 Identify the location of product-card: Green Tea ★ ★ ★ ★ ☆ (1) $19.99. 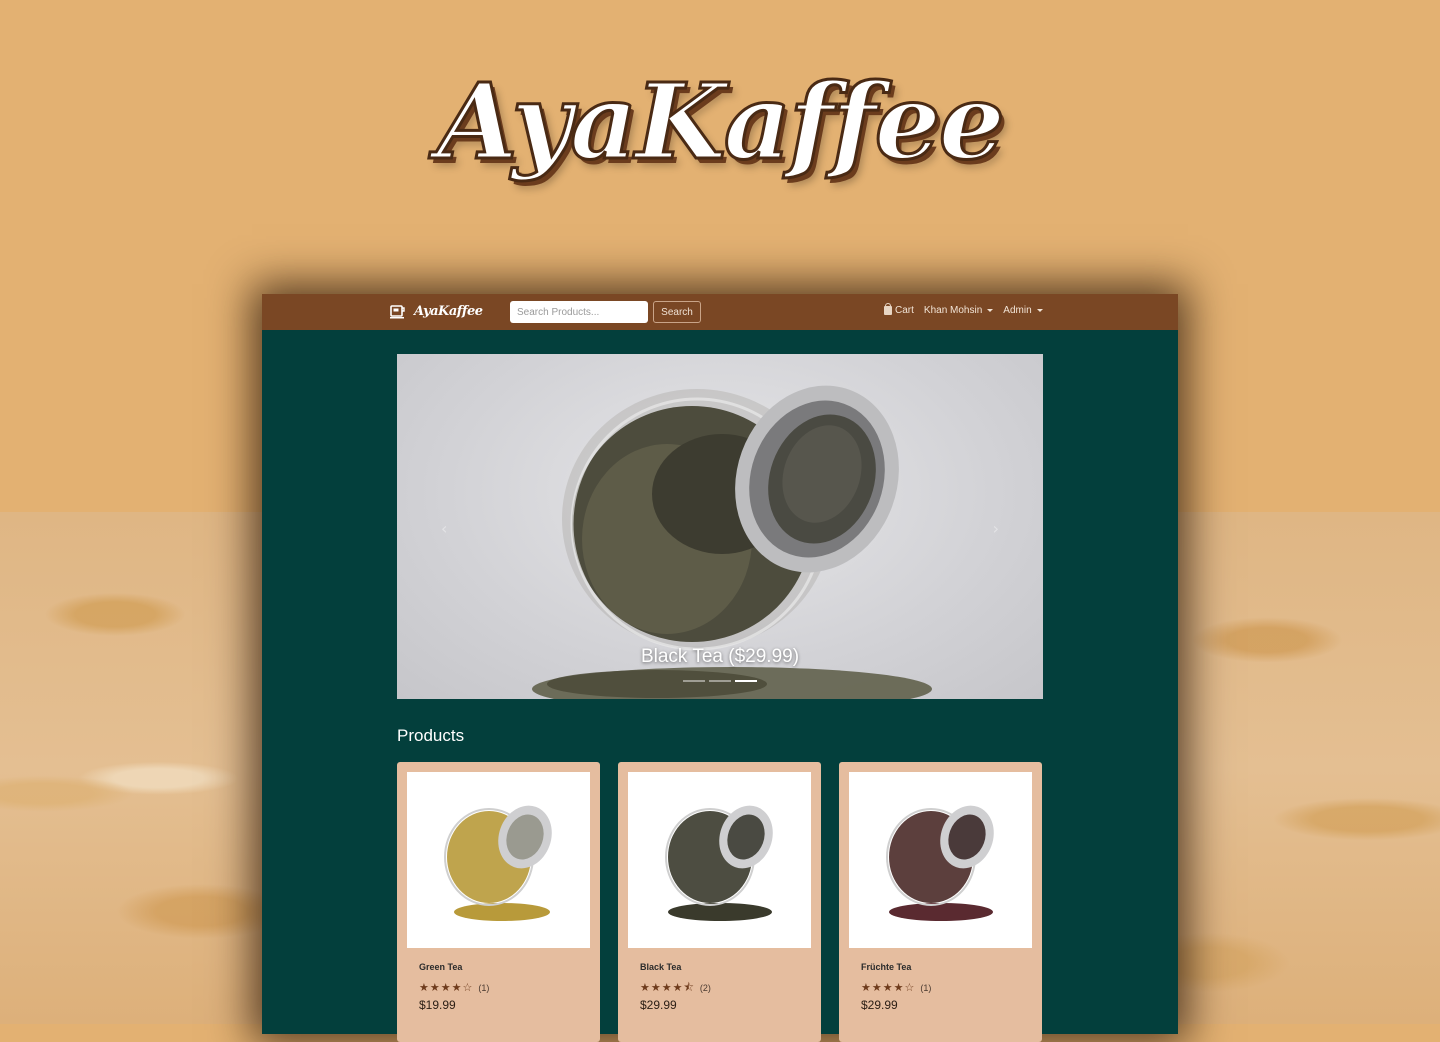
(498, 902).